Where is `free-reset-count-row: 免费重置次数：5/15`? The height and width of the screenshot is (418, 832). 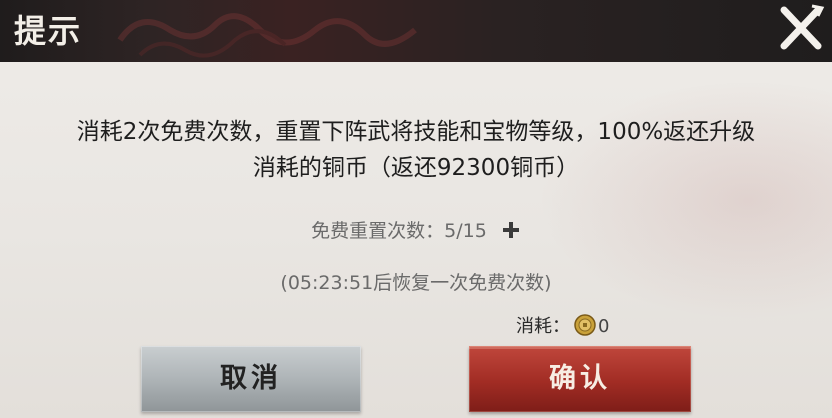
free-reset-count-row: 免费重置次数：5/15 is located at coordinates (416, 229).